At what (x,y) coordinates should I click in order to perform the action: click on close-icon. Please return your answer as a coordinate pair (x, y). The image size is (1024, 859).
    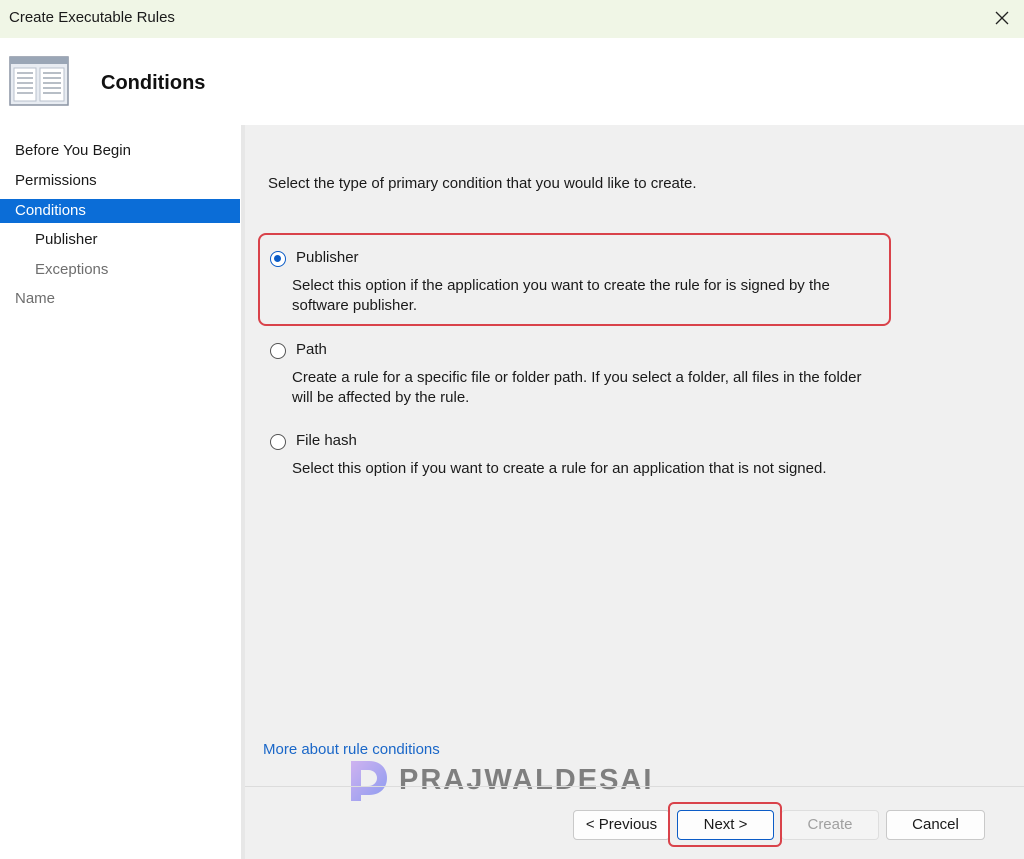
    Looking at the image, I should click on (1002, 18).